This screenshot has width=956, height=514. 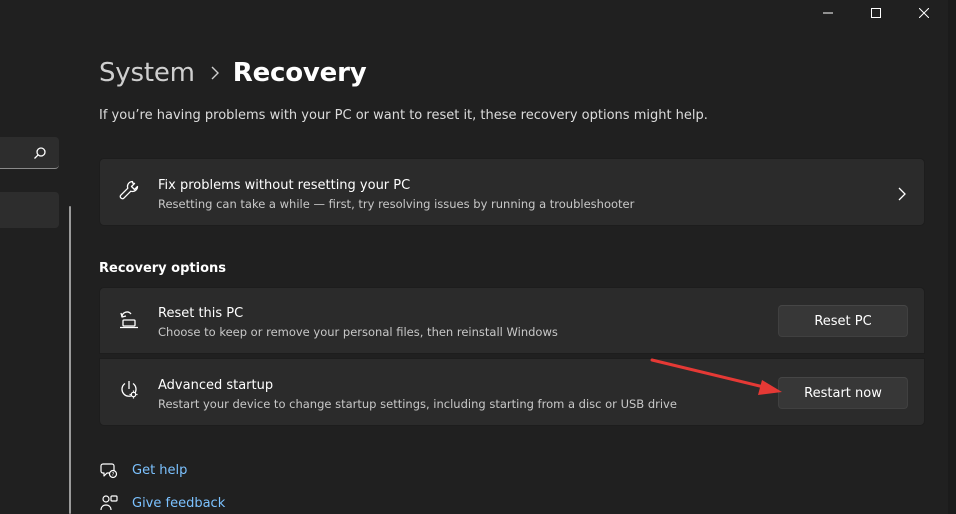 I want to click on give-feedback-link: Give feedback, so click(x=162, y=503).